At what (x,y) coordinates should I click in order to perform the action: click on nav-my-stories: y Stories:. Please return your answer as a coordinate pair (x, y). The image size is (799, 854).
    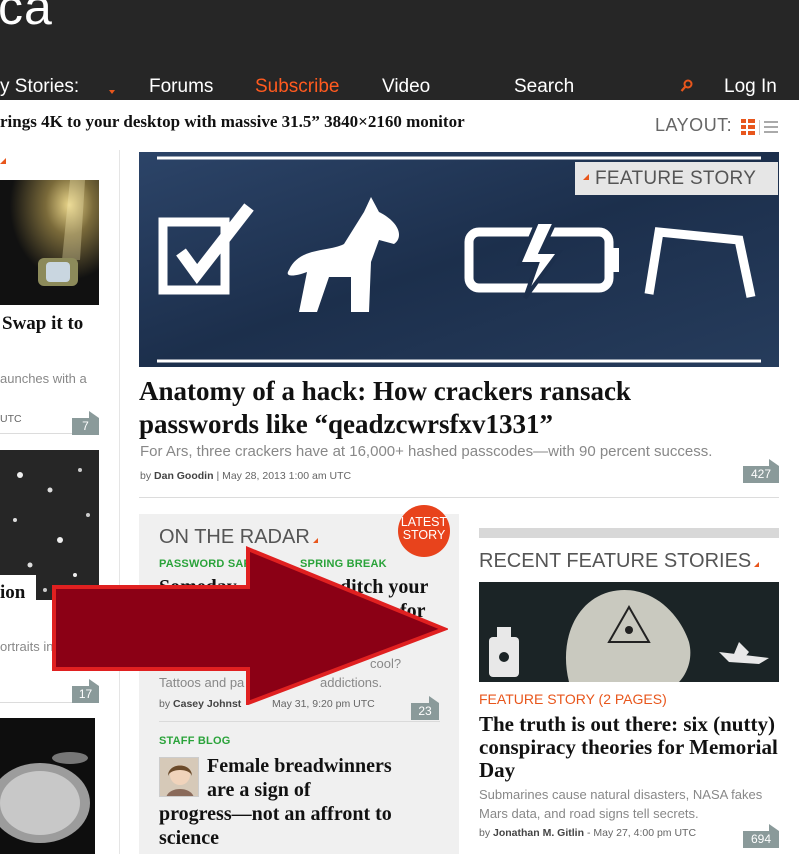
    Looking at the image, I should click on (39, 87).